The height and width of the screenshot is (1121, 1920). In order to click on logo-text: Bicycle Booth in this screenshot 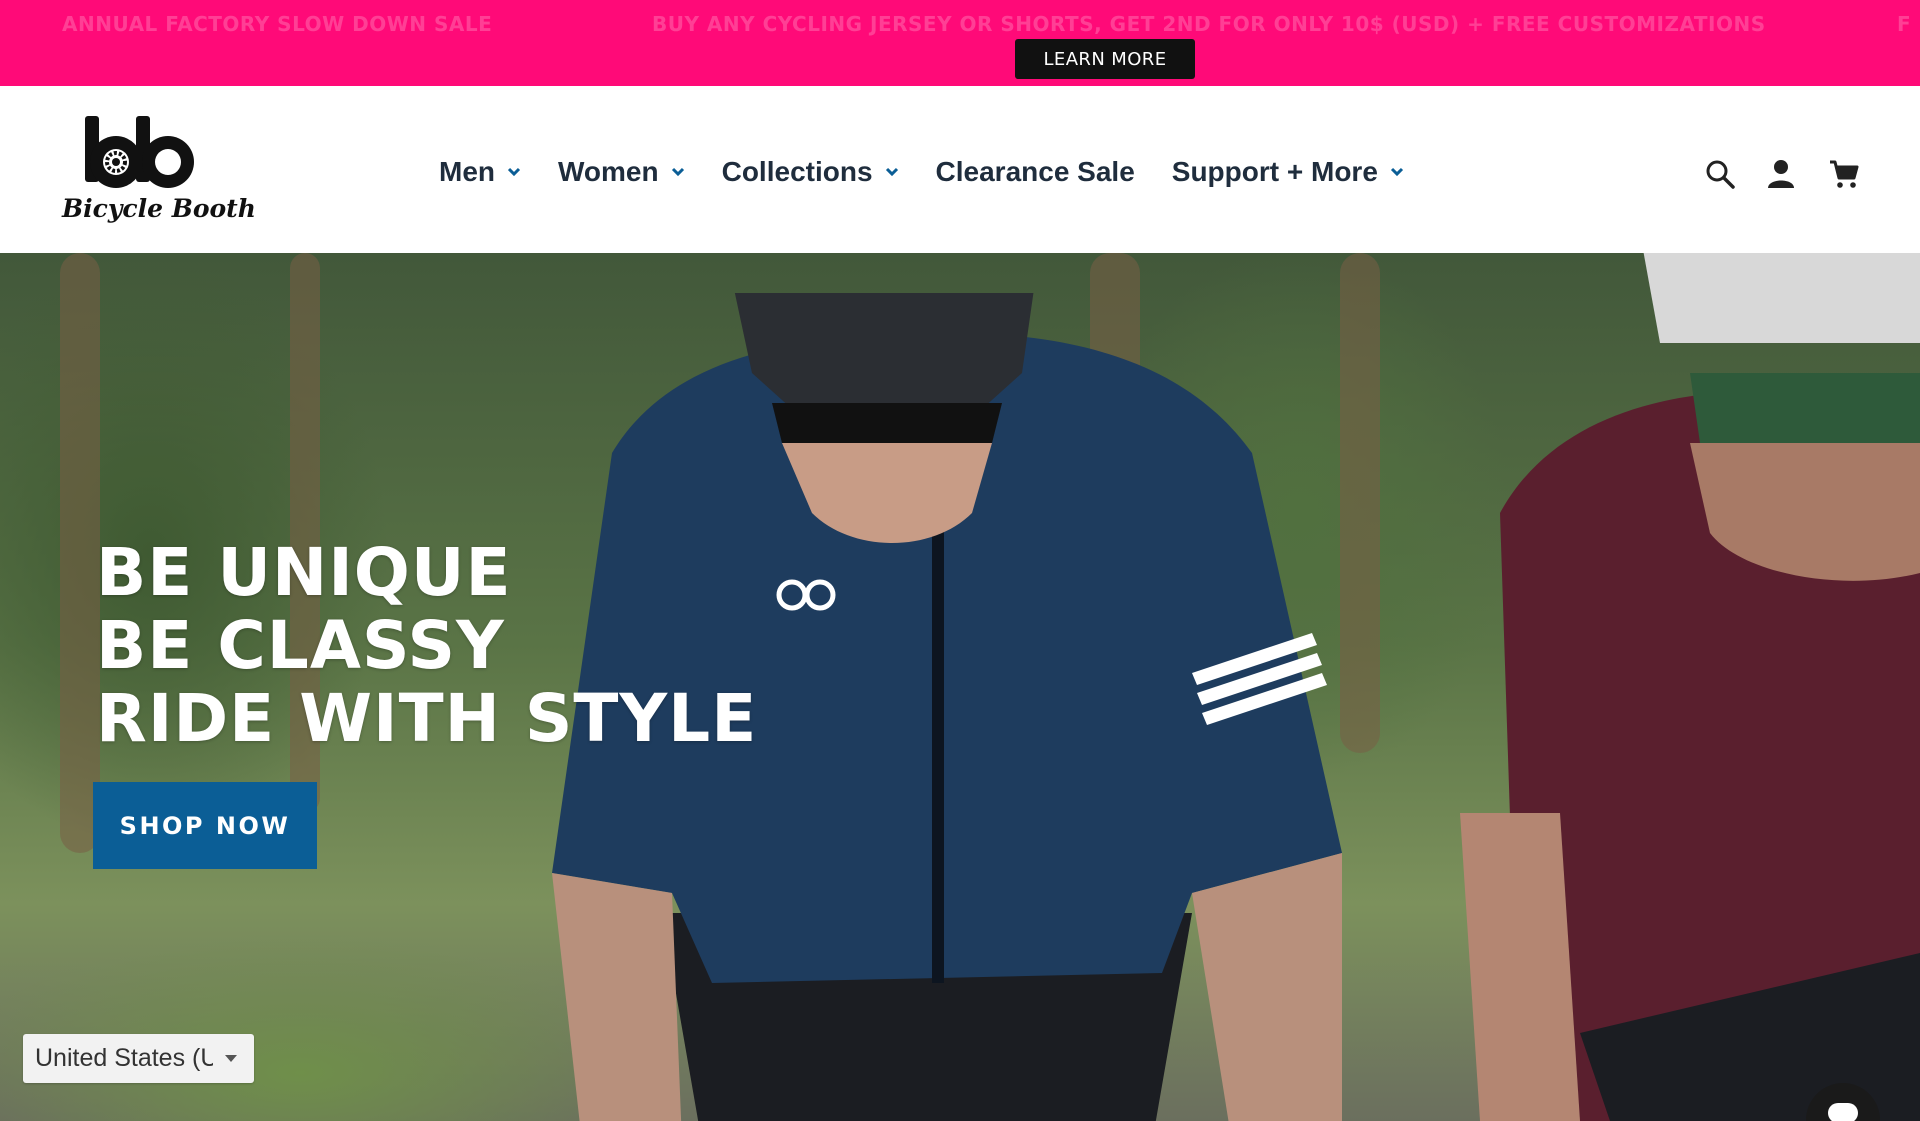, I will do `click(159, 208)`.